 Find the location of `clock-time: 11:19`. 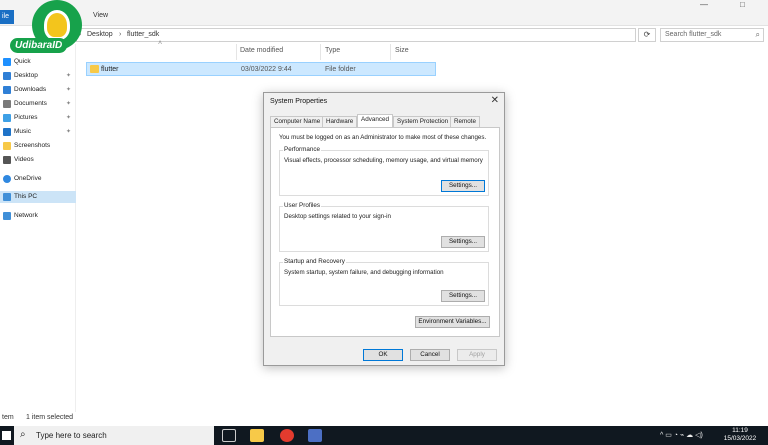

clock-time: 11:19 is located at coordinates (740, 430).